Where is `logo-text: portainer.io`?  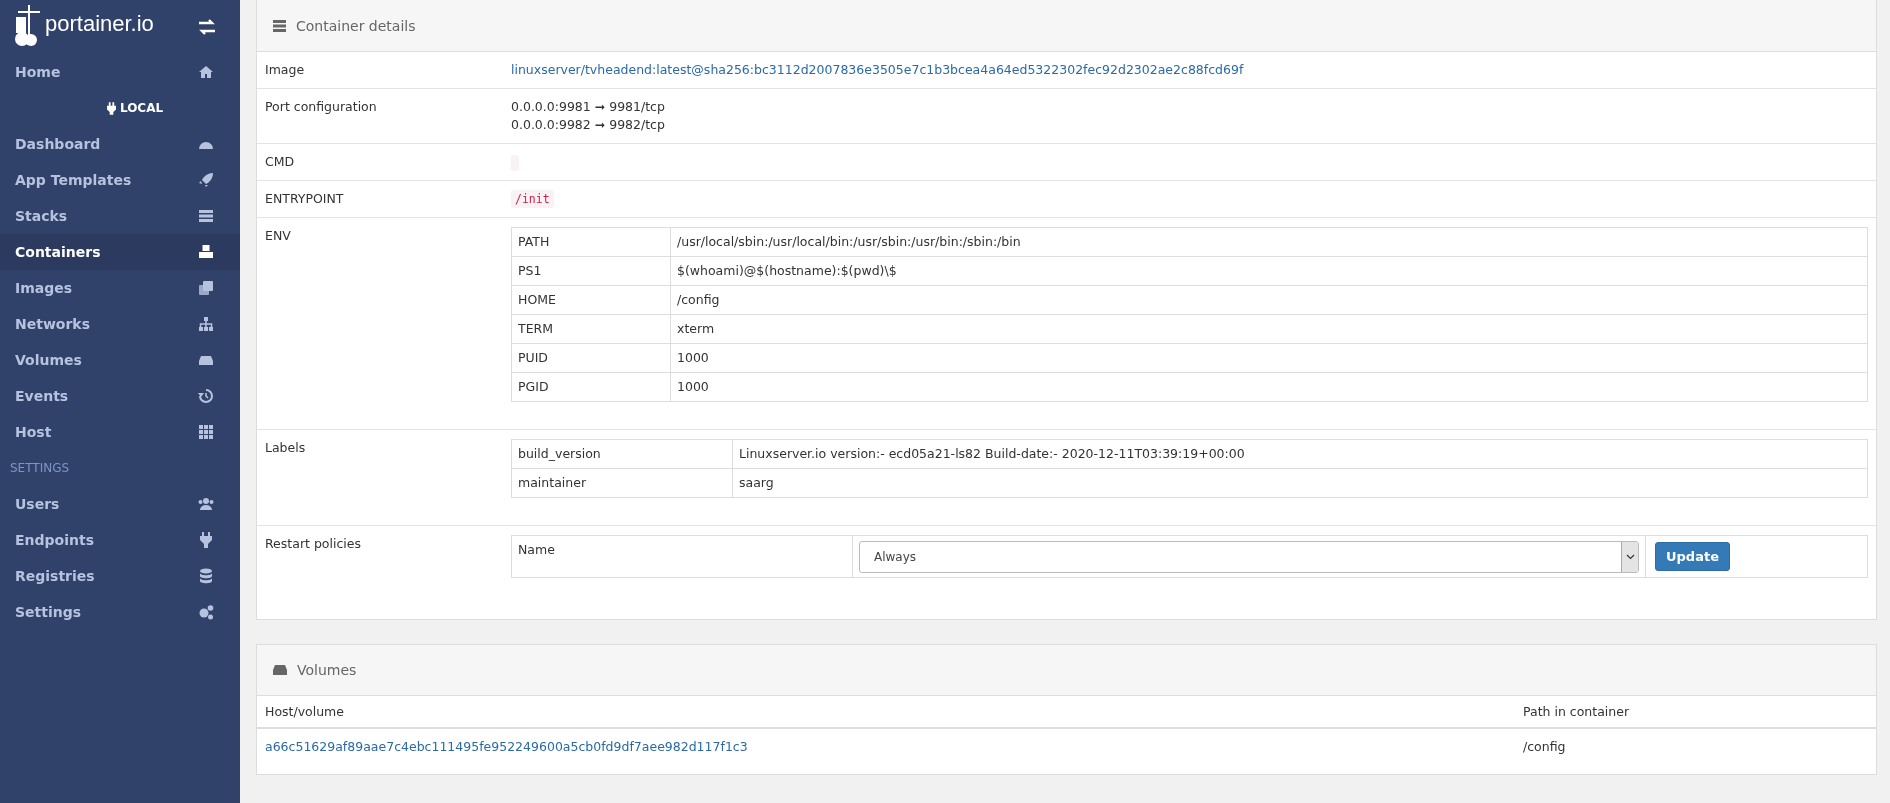 logo-text: portainer.io is located at coordinates (99, 24).